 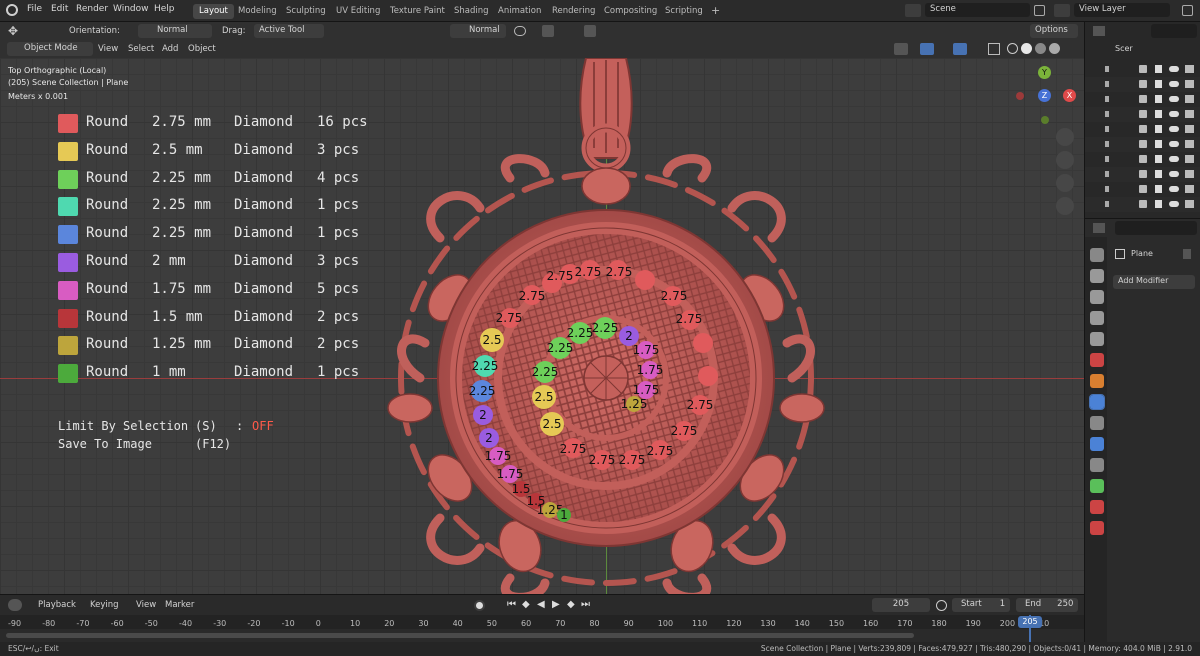 I want to click on end-frame-field: End 250, so click(x=1047, y=605).